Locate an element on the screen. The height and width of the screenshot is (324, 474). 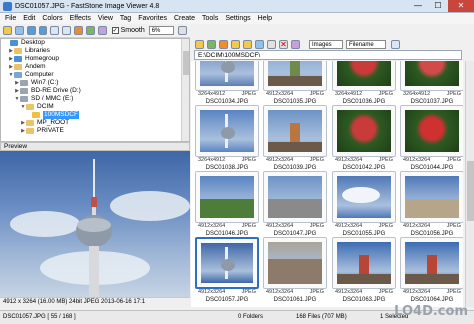
thumbnail-item: 4912x3264 JPEG DSC01056.JPG is located at coordinates (431, 204).